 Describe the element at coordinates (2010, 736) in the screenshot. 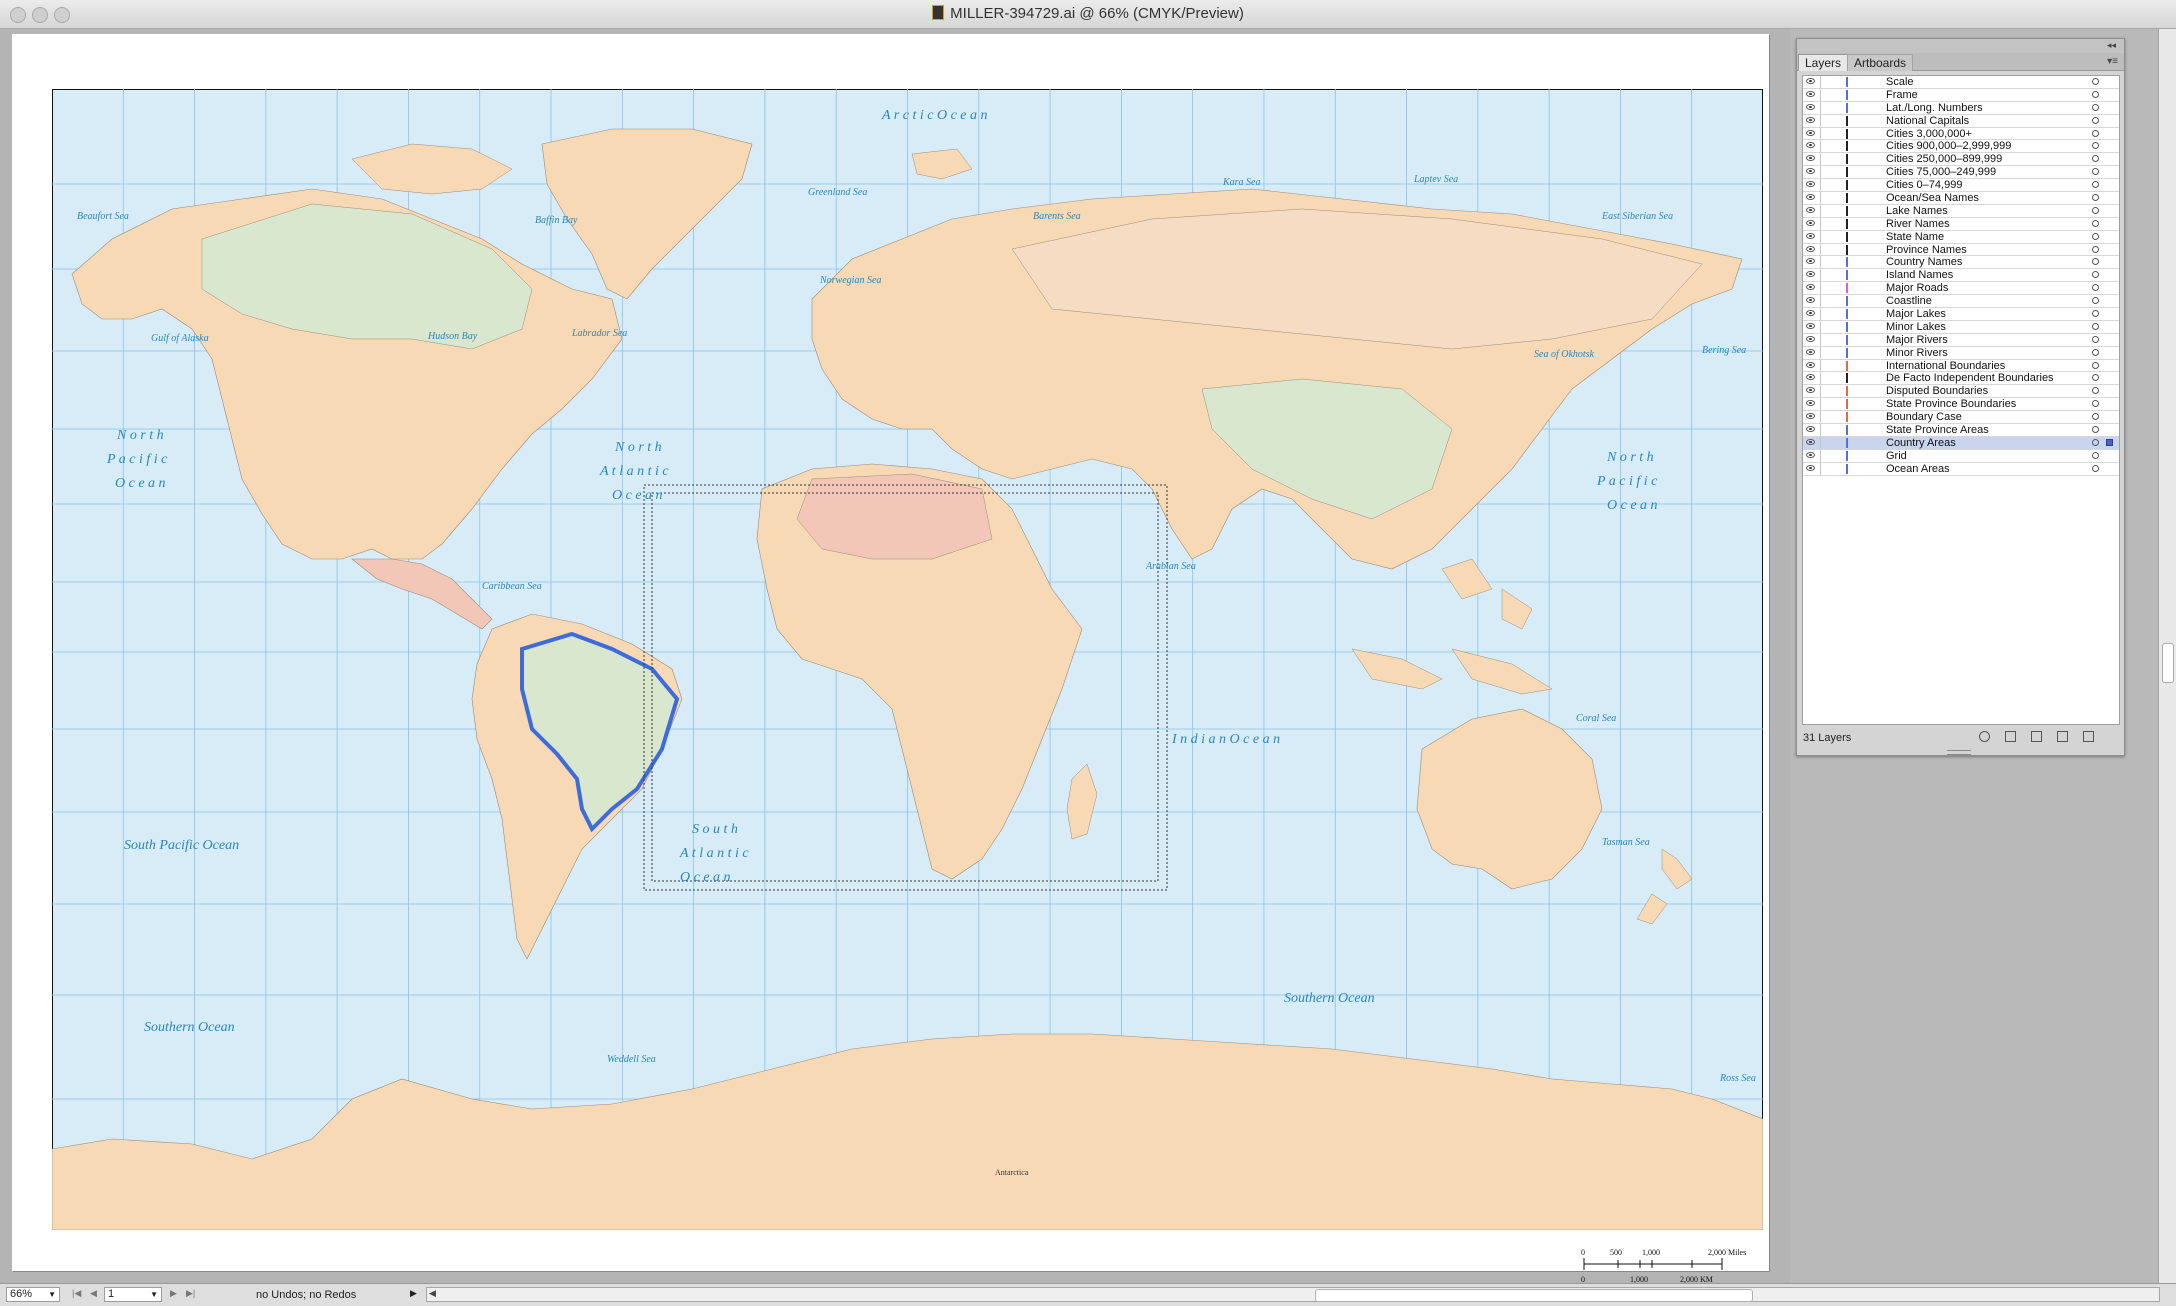

I see `make-clipping-mask-icon` at that location.